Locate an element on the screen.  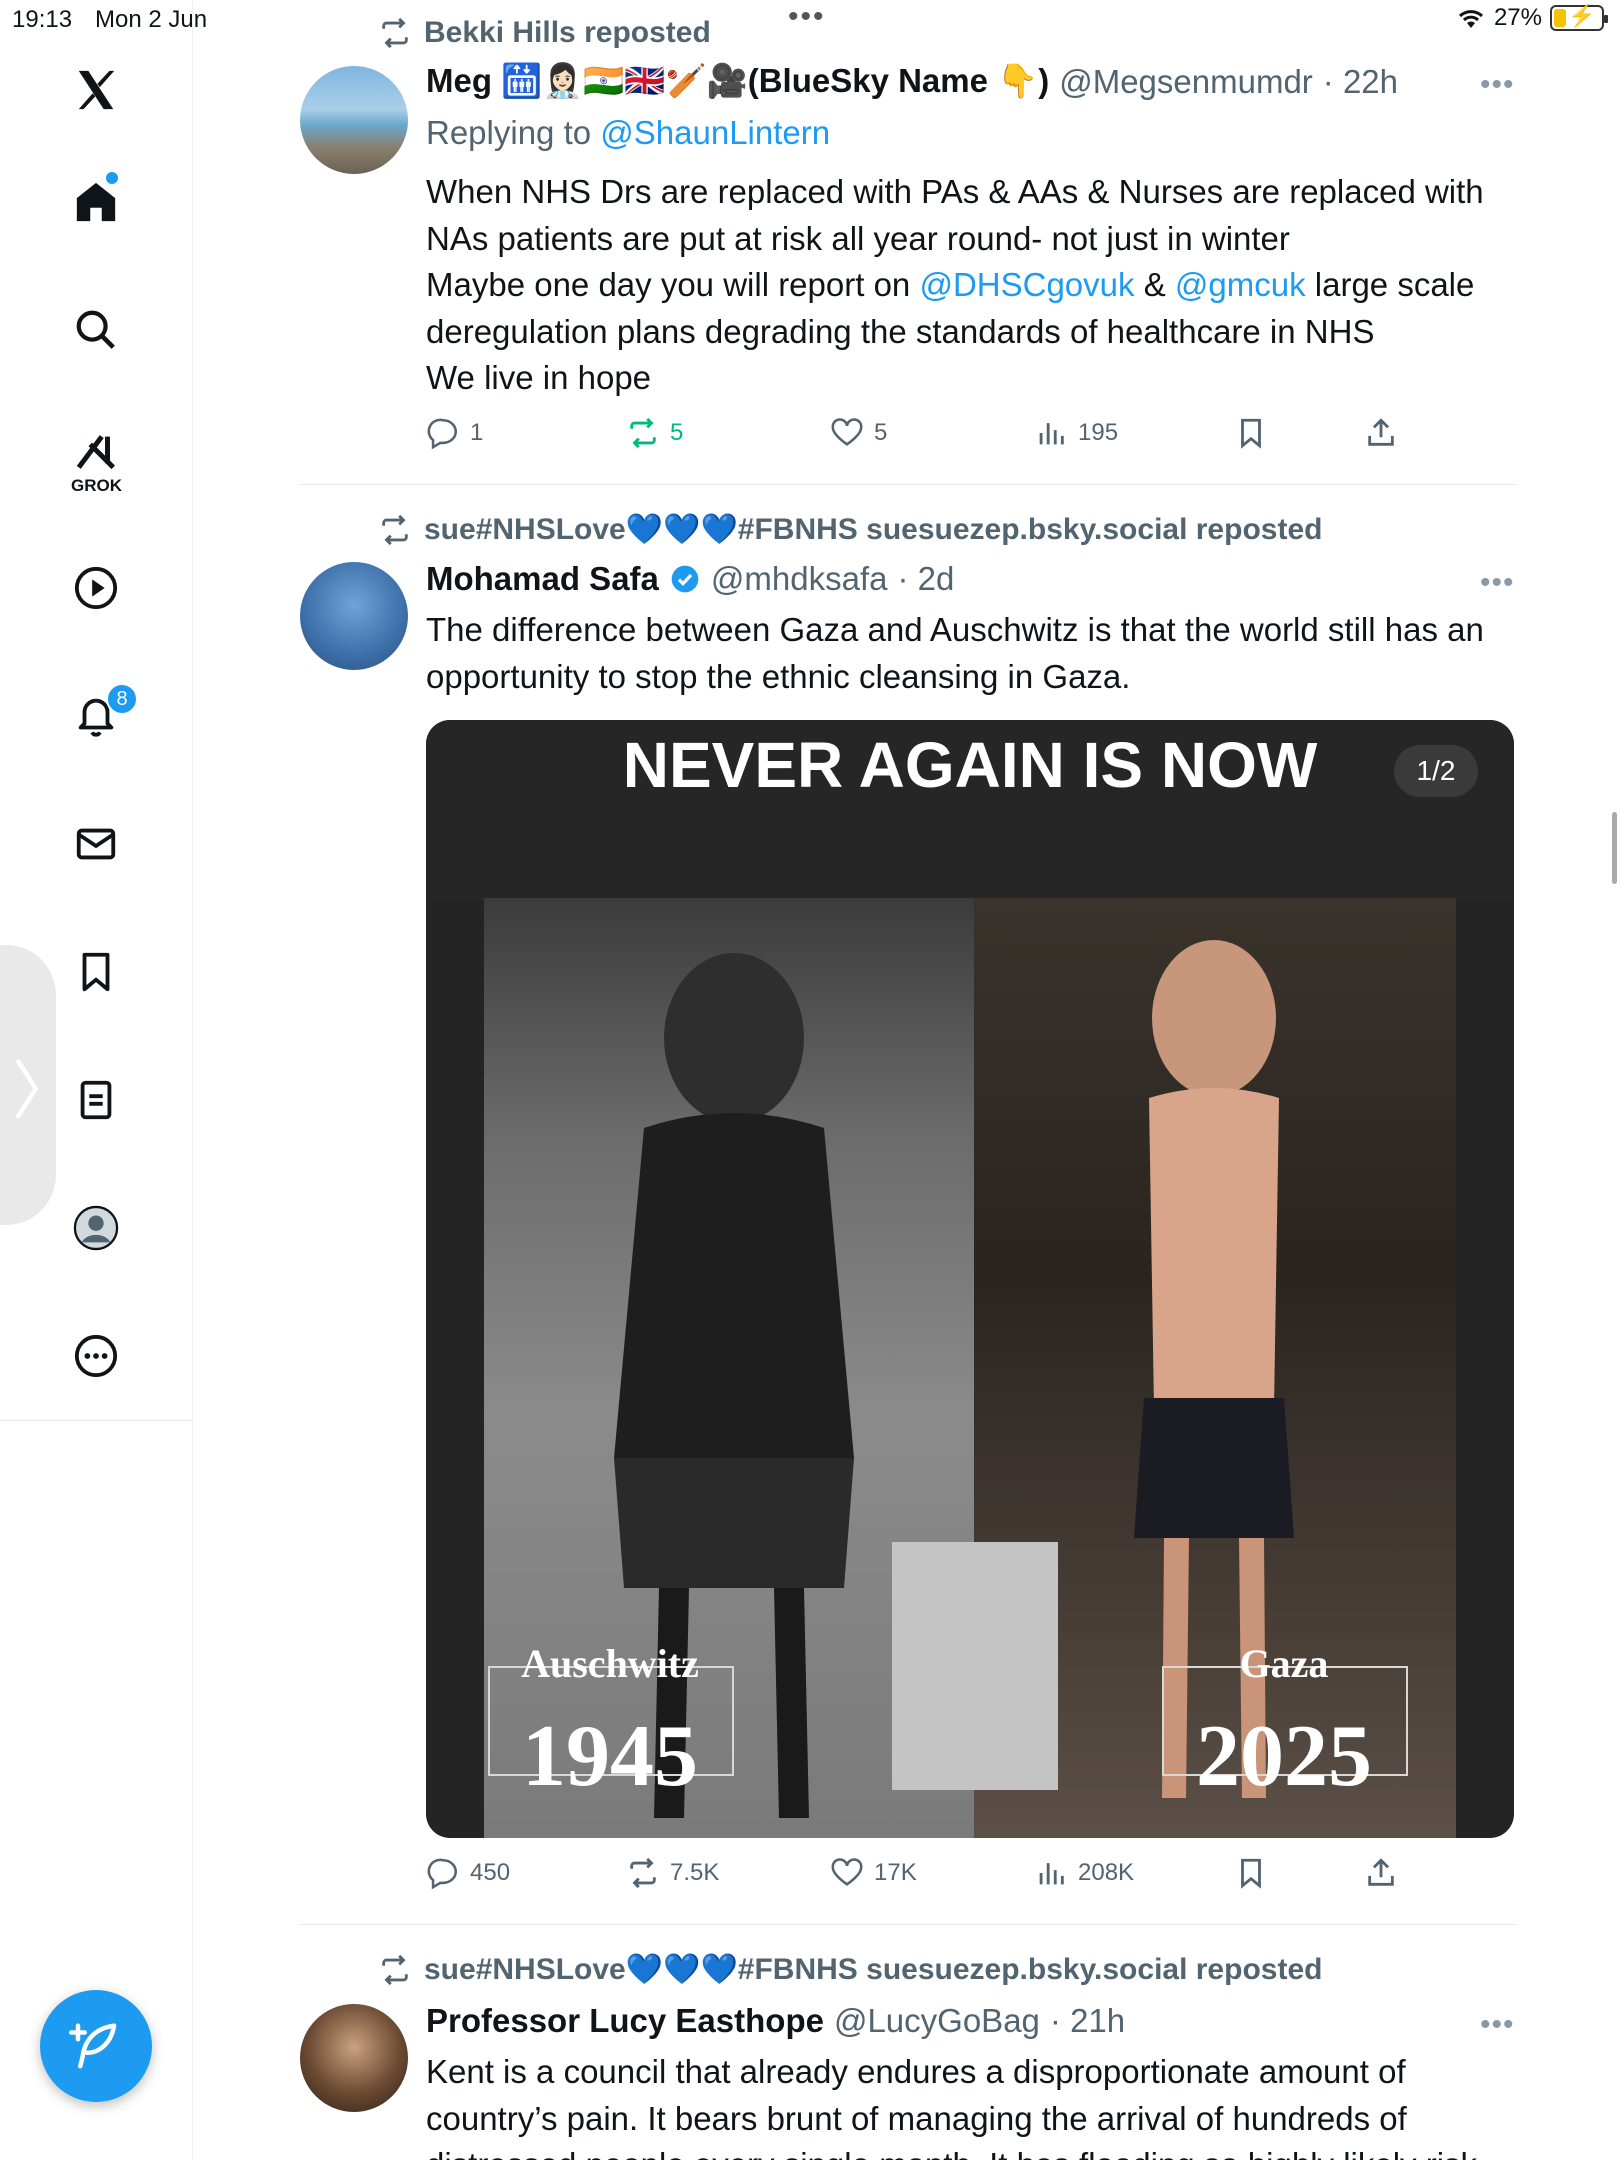
repost-count: 5 is located at coordinates (677, 432).